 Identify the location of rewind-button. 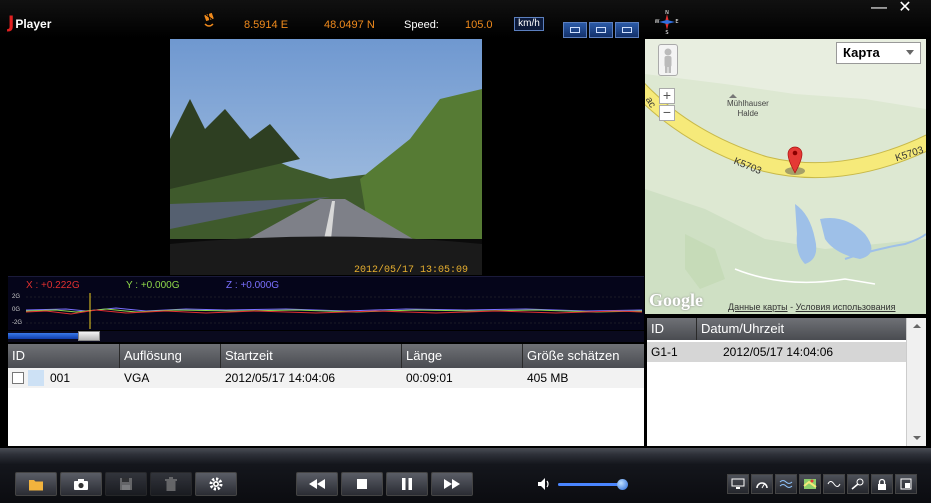
(317, 484).